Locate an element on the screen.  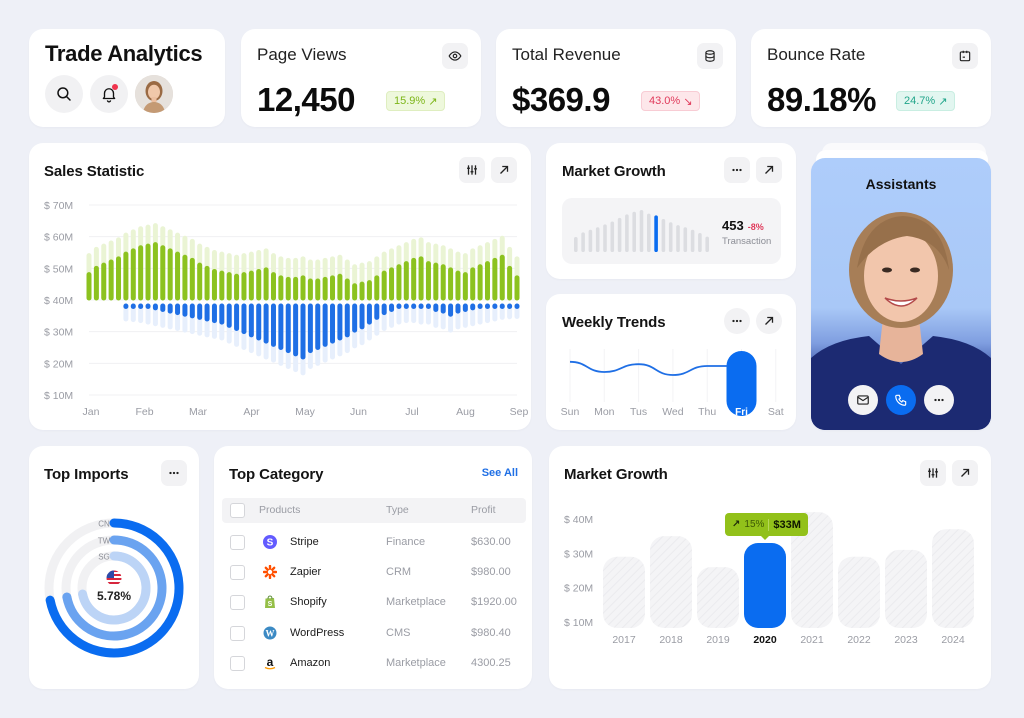
product-type: Finance is located at coordinates (406, 542).